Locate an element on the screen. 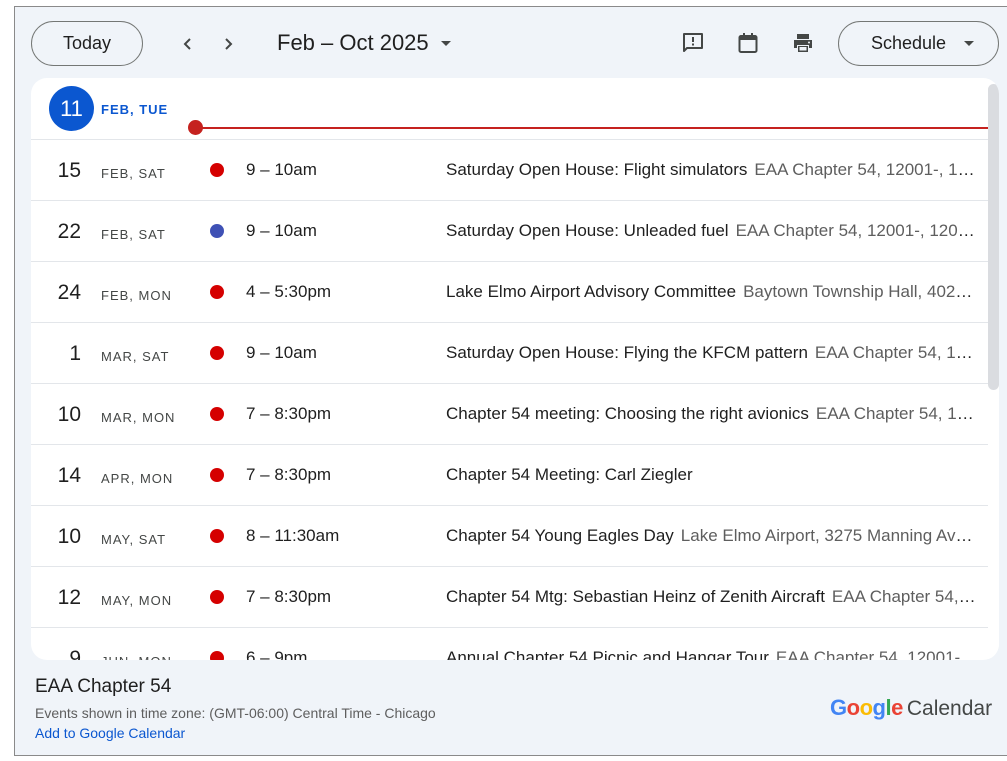  event-time: 8 – 11:30am is located at coordinates (293, 535).